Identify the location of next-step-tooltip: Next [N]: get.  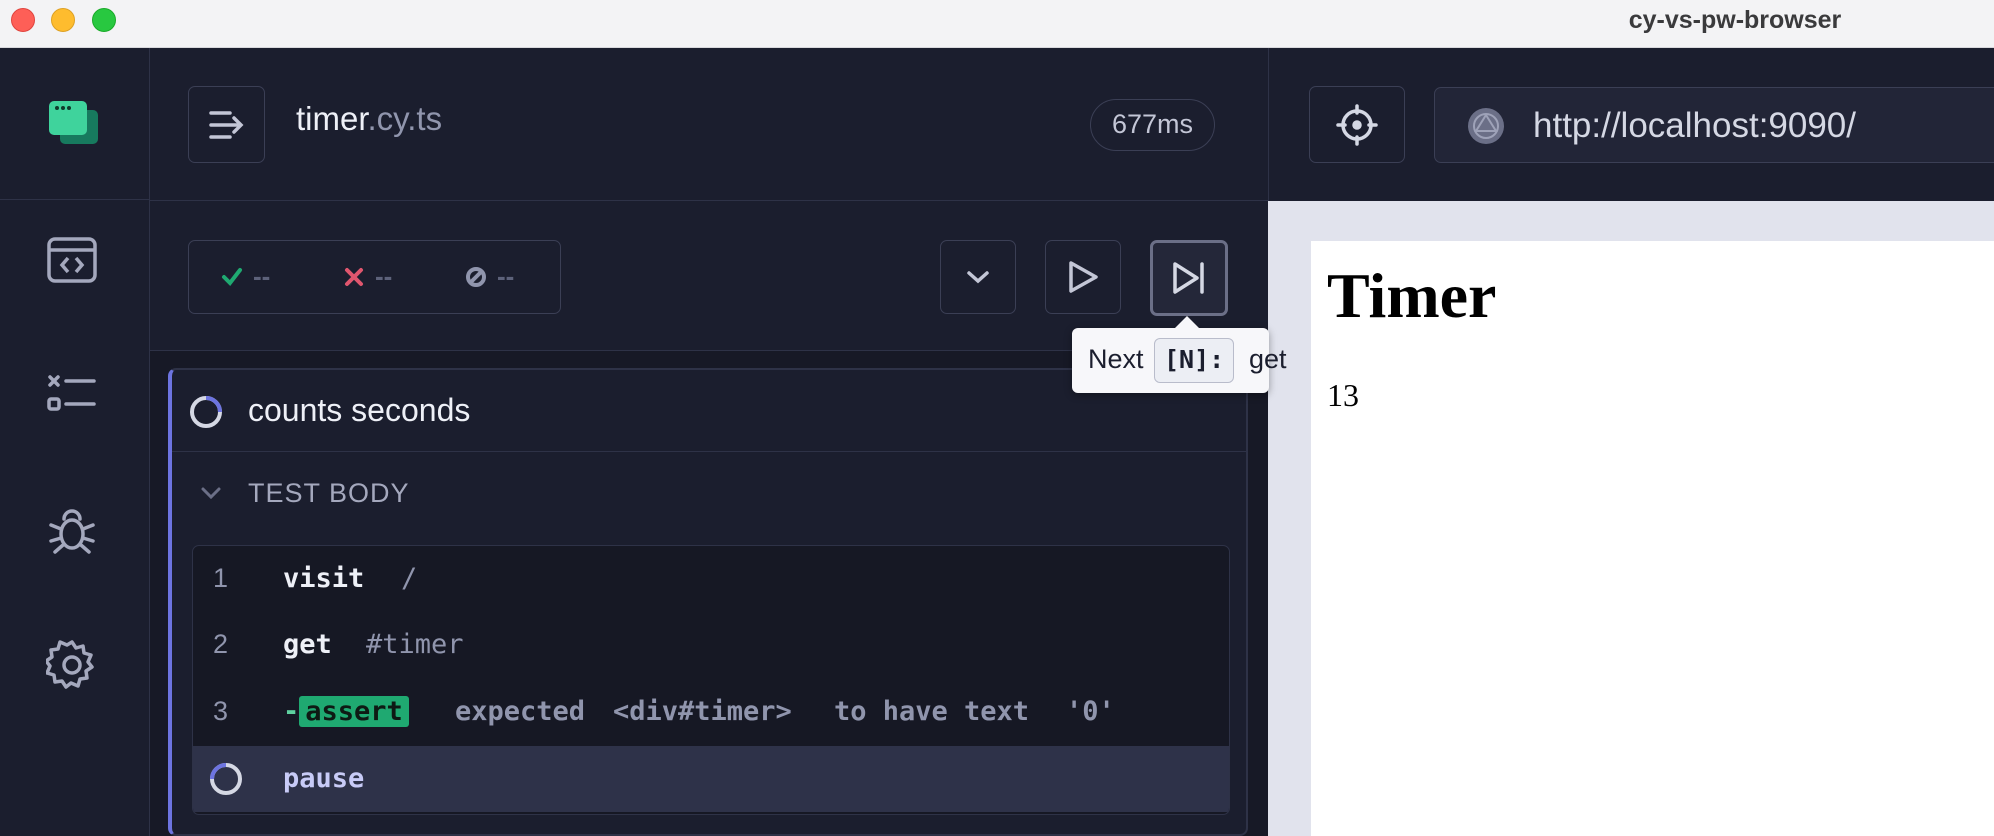
(1179, 354).